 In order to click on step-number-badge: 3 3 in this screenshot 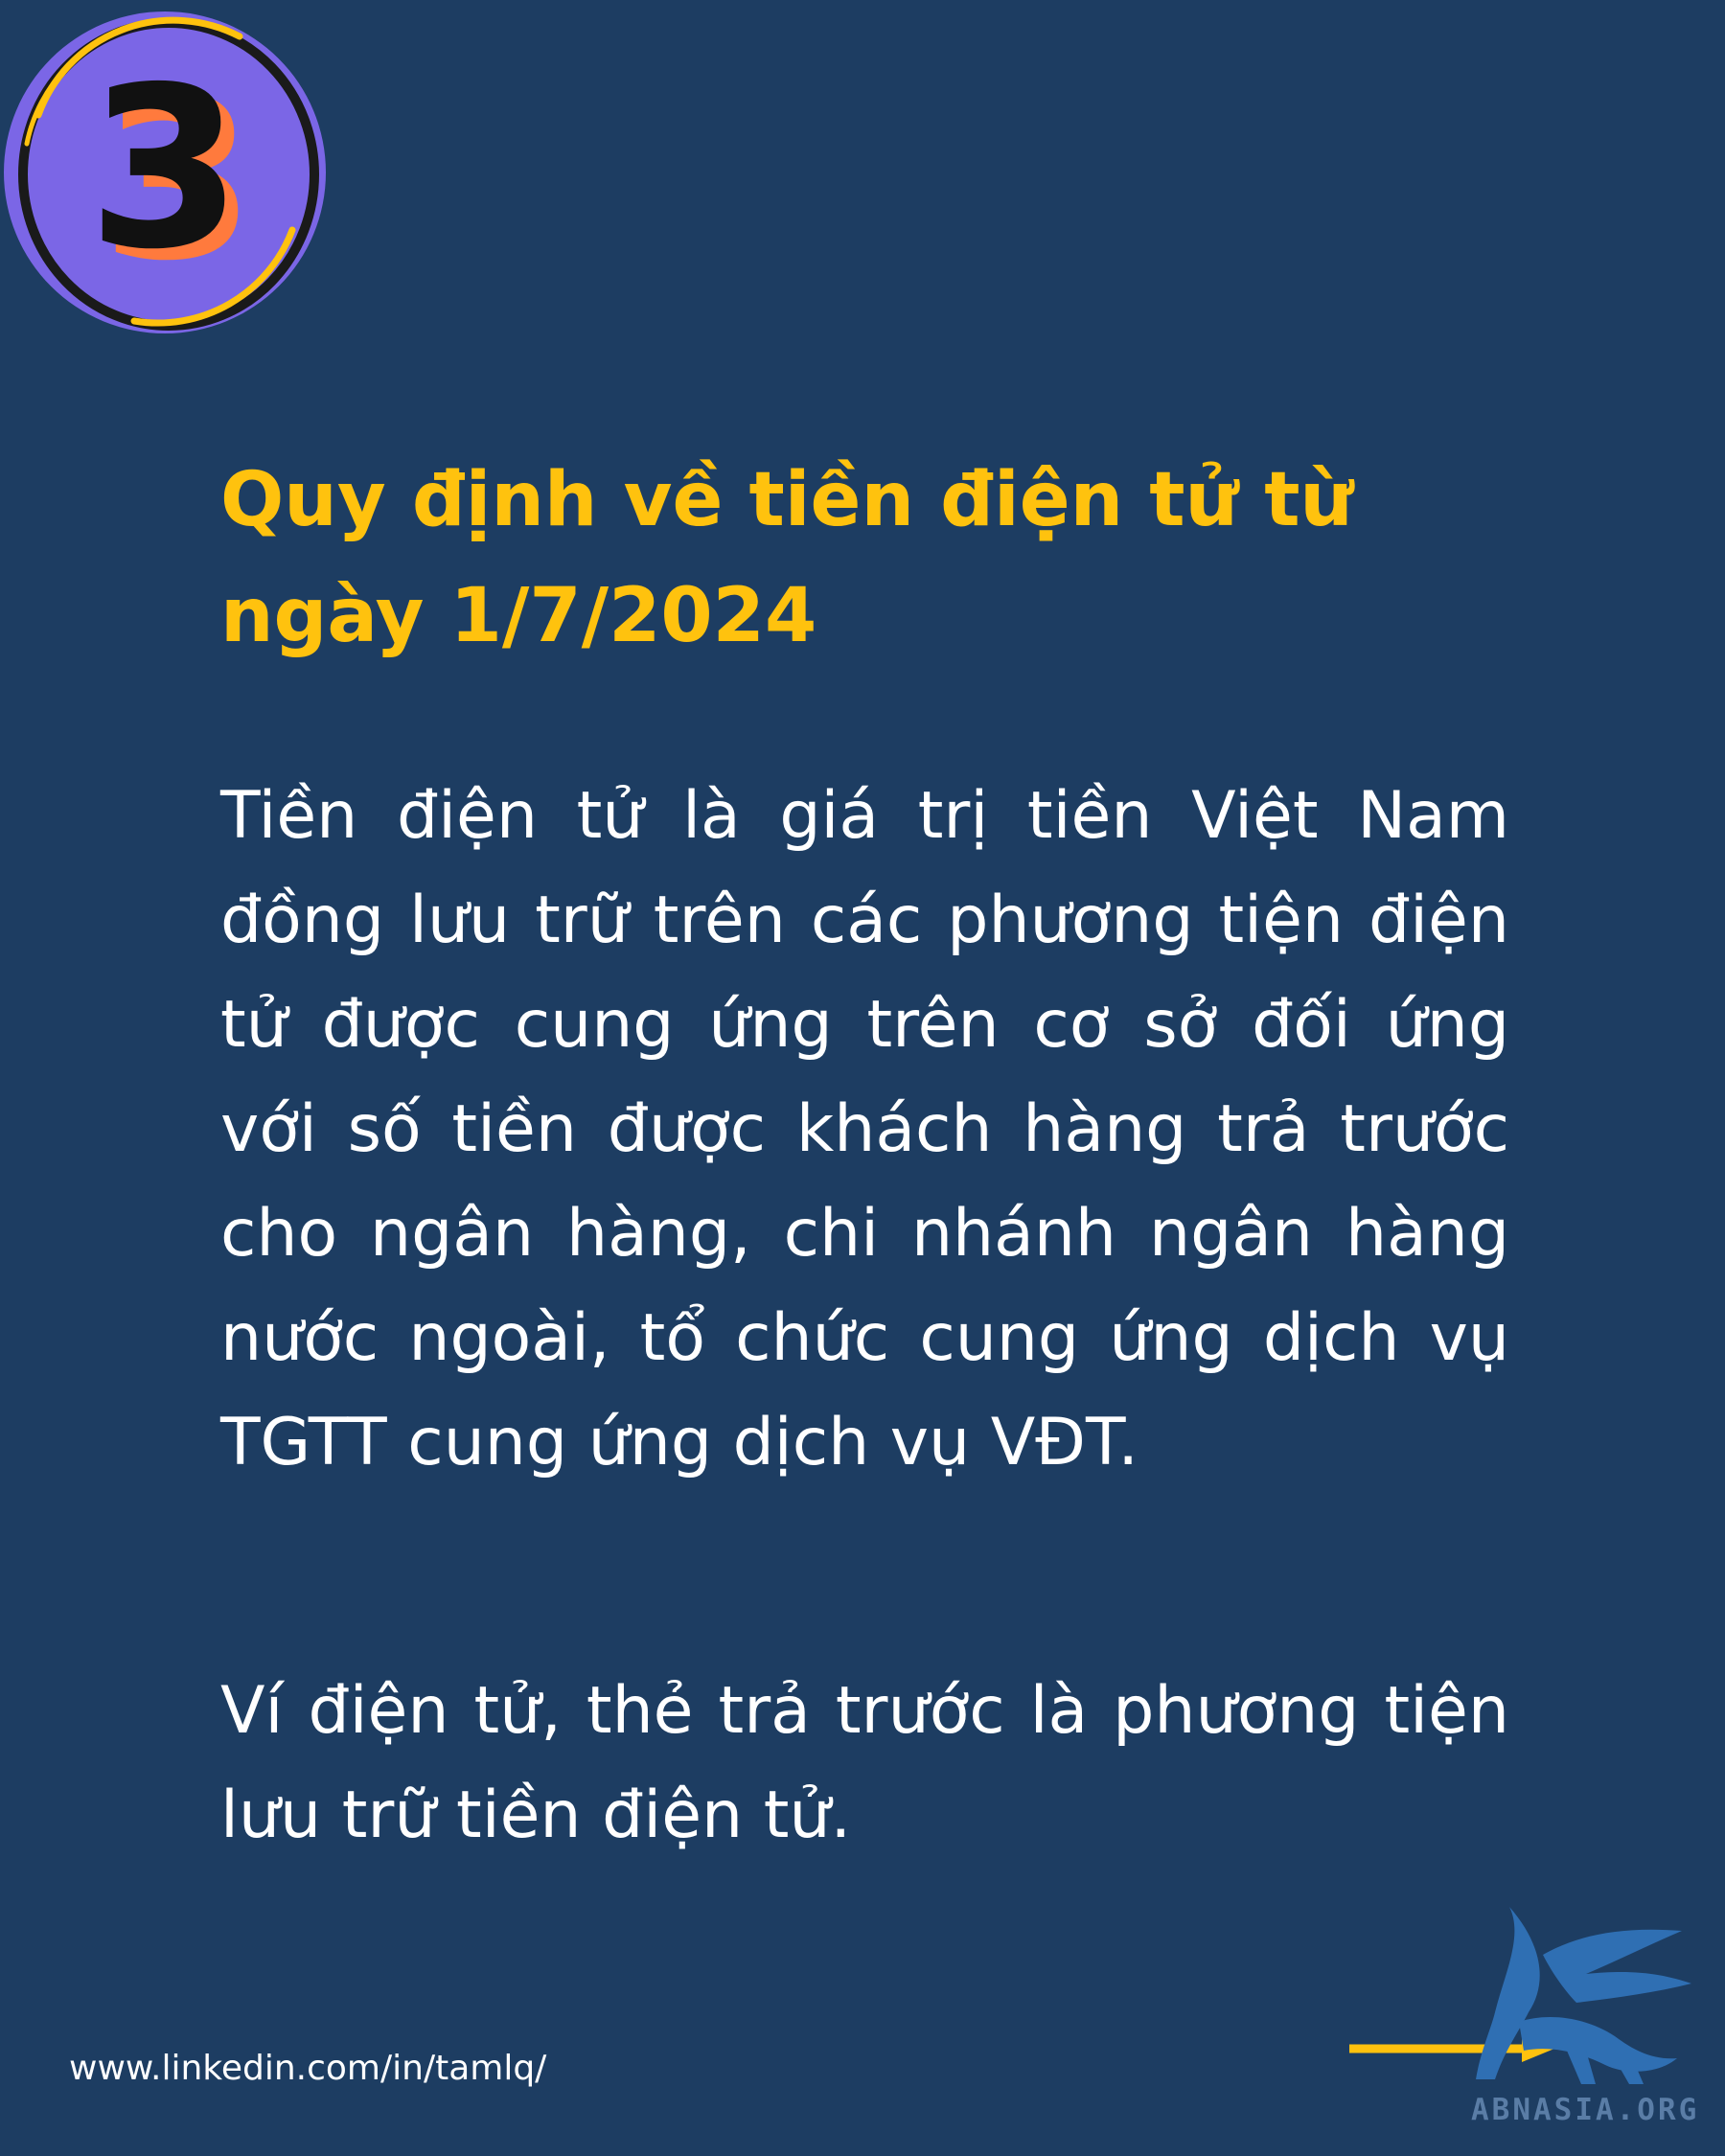, I will do `click(172, 177)`.